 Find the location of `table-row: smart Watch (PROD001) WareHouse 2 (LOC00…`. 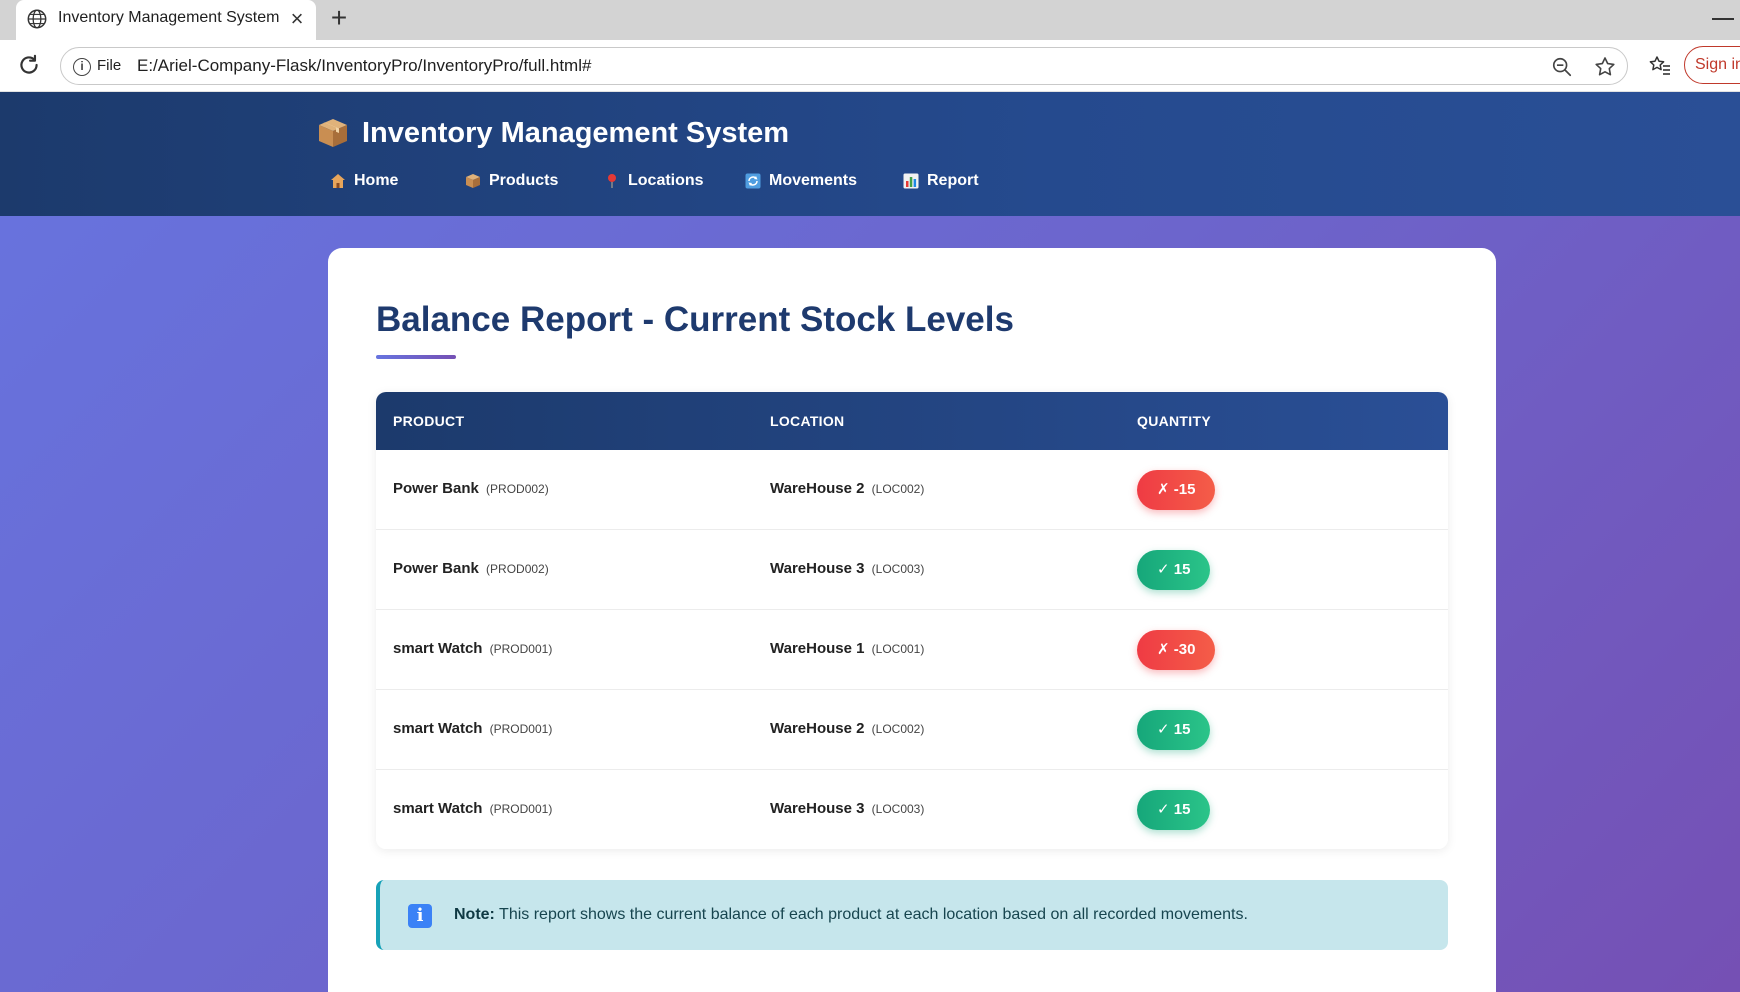

table-row: smart Watch (PROD001) WareHouse 2 (LOC00… is located at coordinates (912, 730).